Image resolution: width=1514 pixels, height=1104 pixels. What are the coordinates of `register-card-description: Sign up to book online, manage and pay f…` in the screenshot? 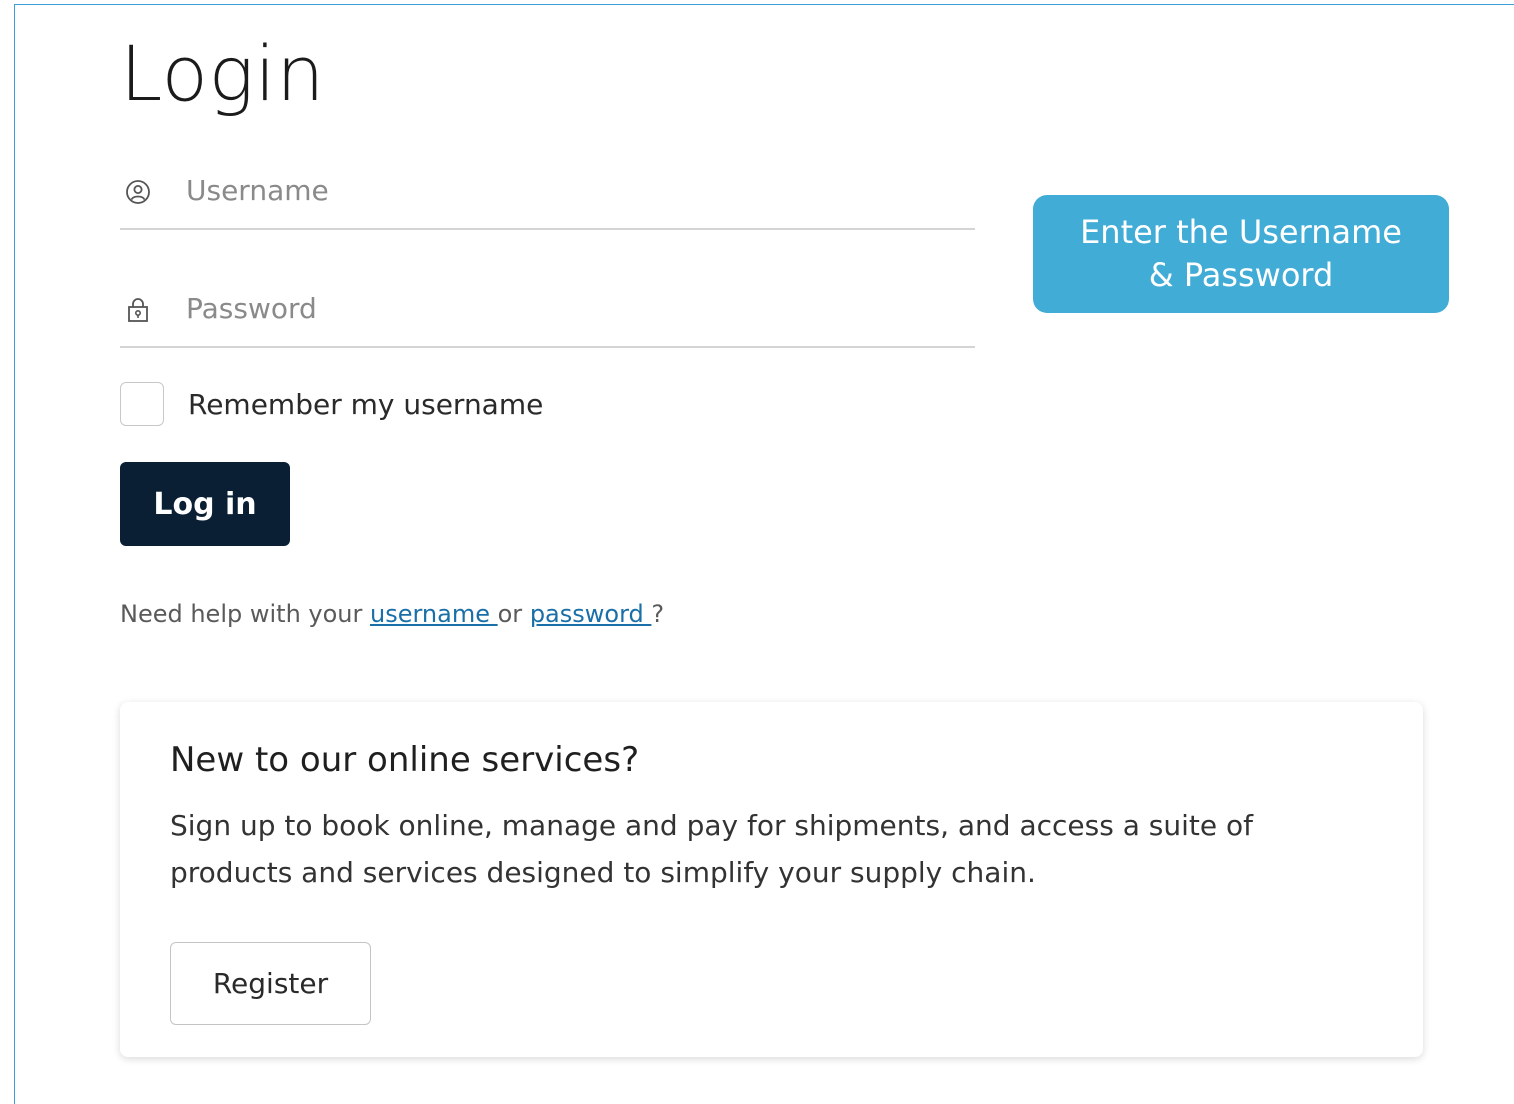 It's located at (711, 849).